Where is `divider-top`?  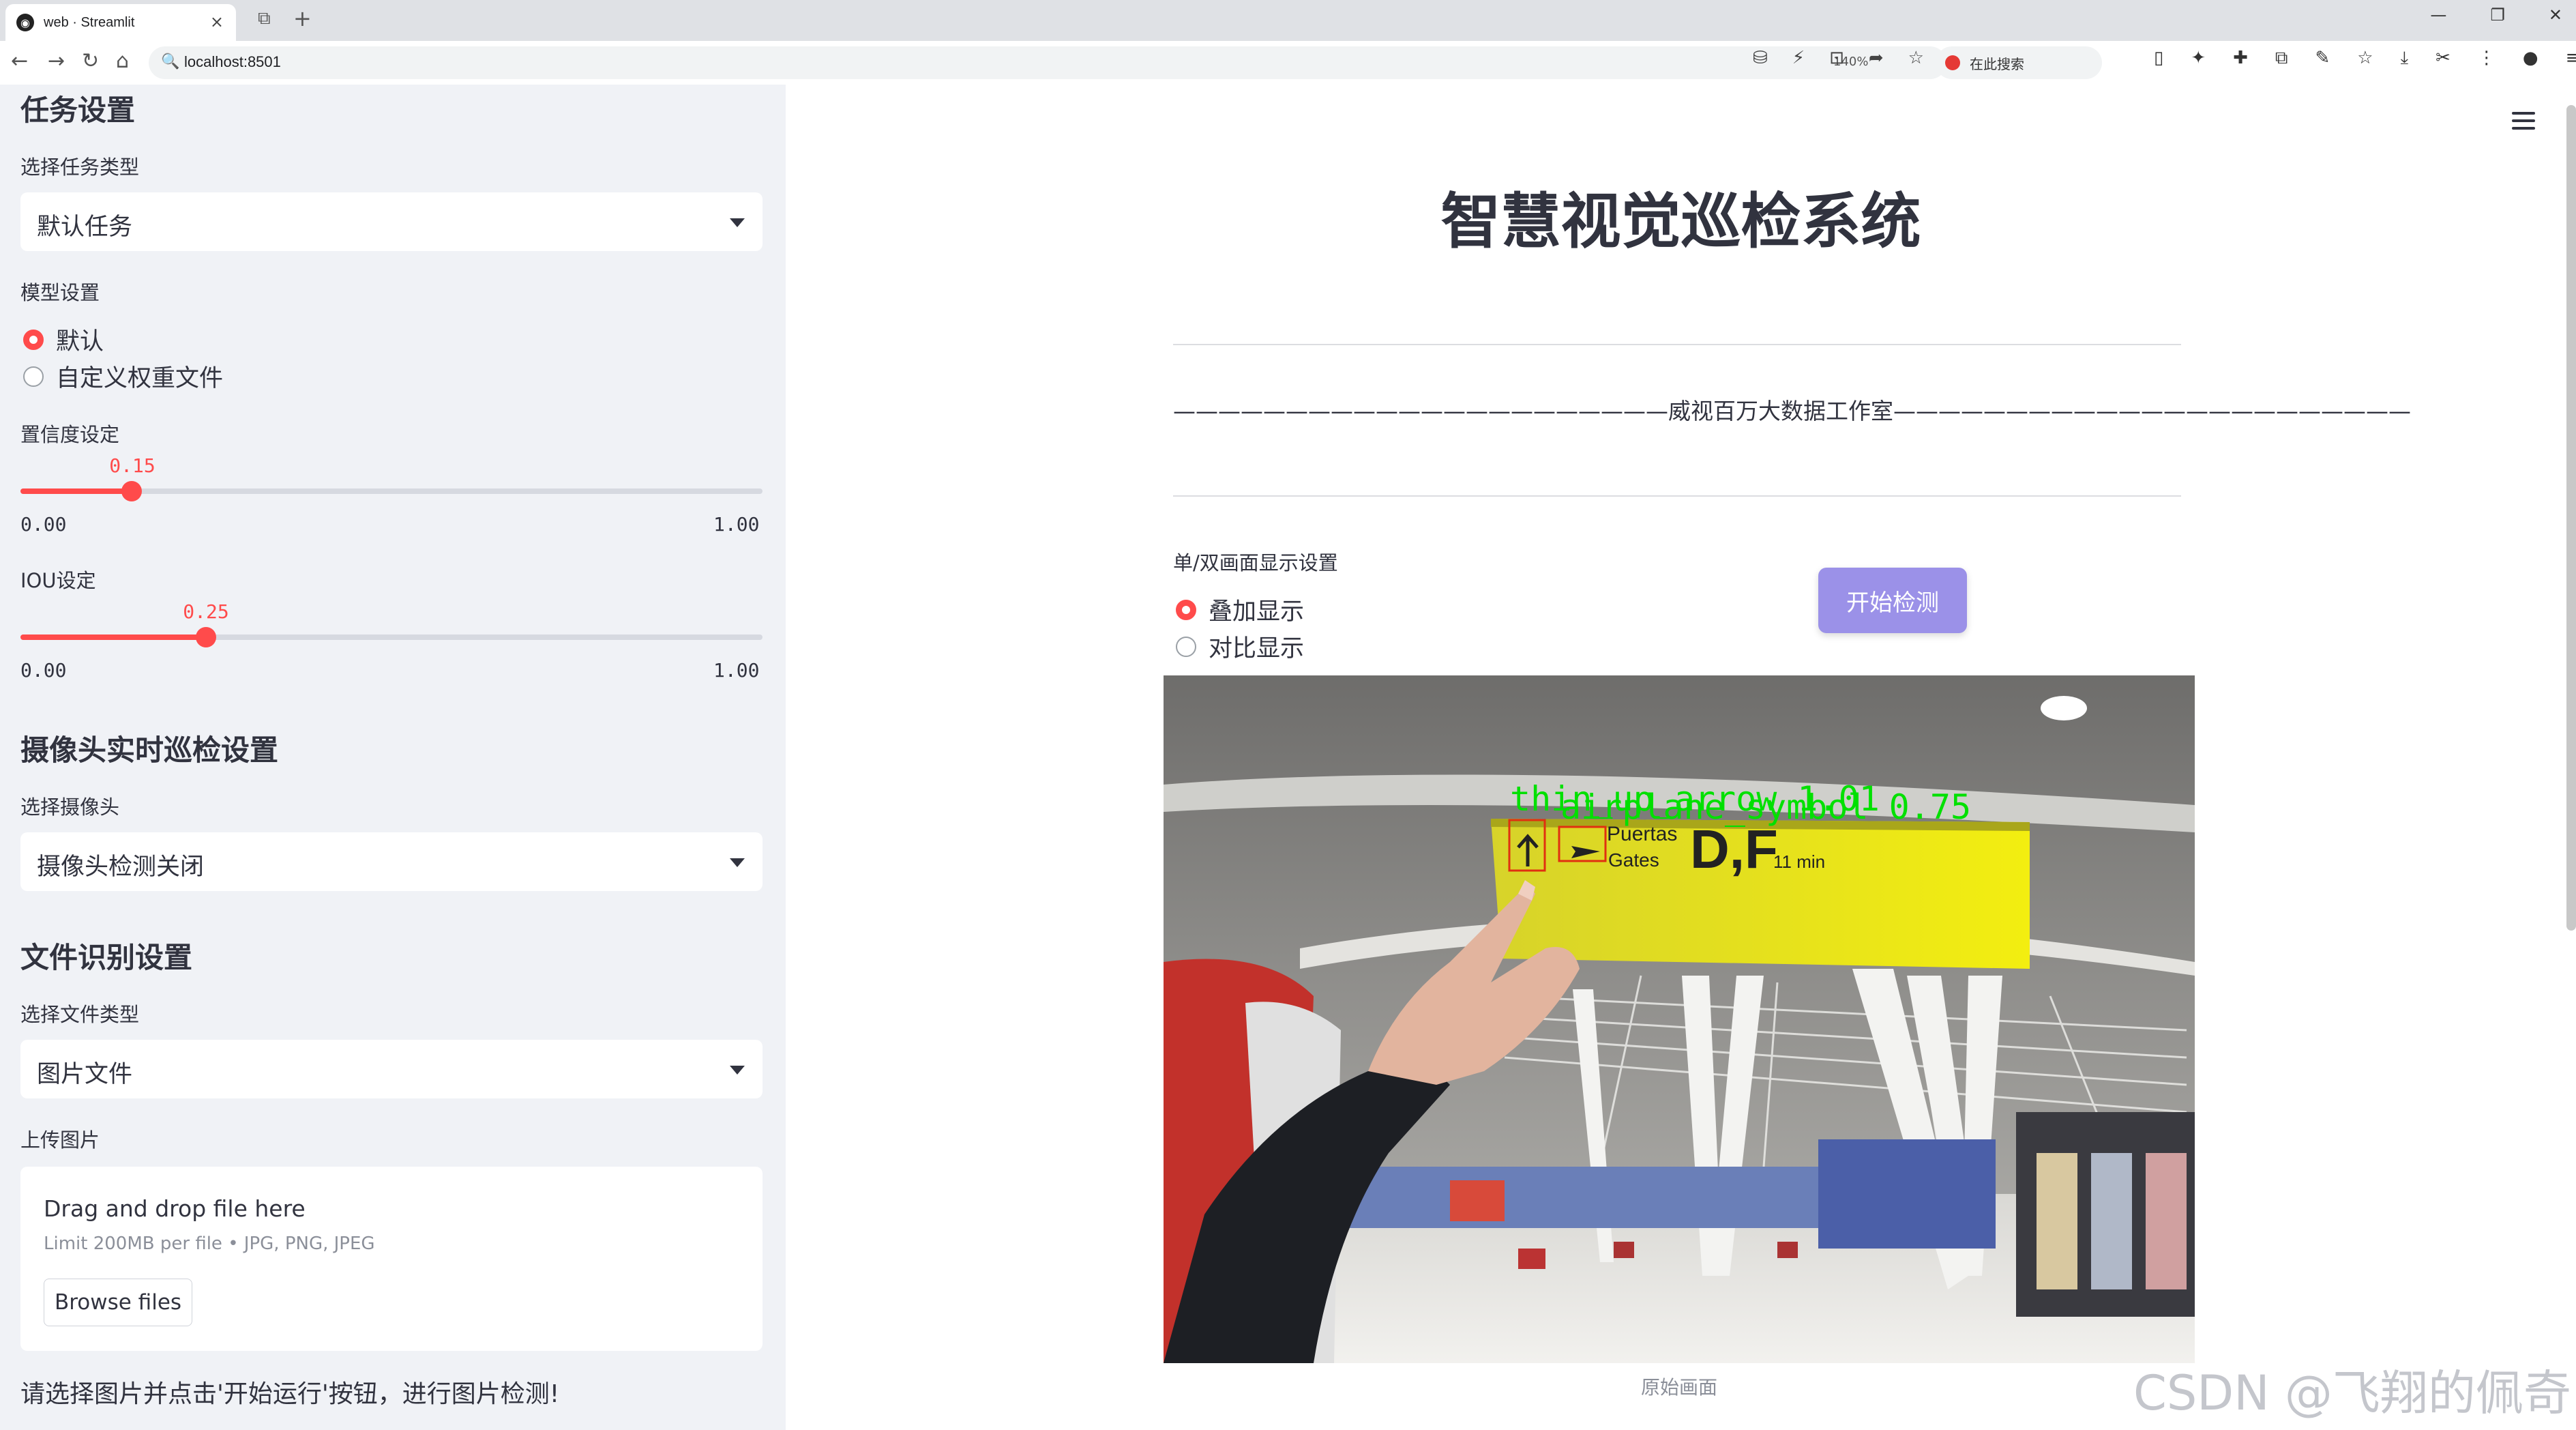
divider-top is located at coordinates (1677, 344).